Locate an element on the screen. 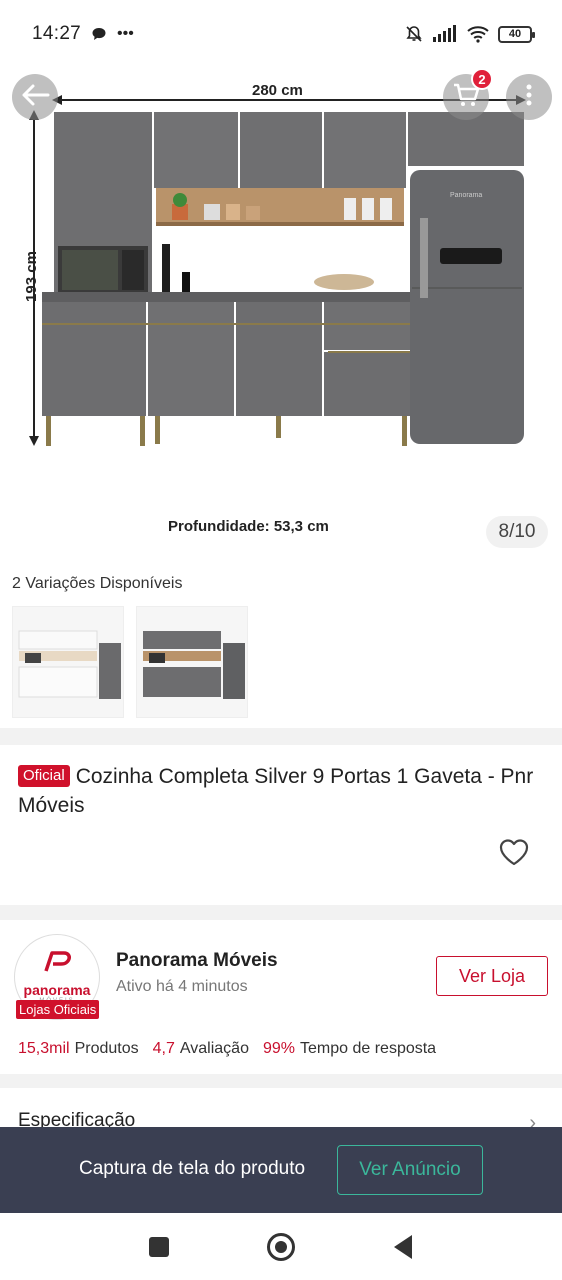 Image resolution: width=562 pixels, height=1280 pixels. more-options-button is located at coordinates (529, 97).